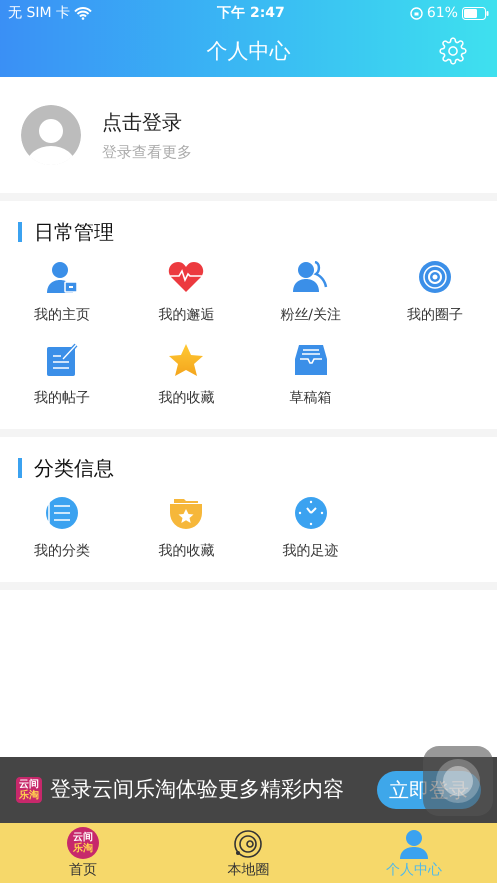  Describe the element at coordinates (62, 277) in the screenshot. I see `user-card-icon` at that location.